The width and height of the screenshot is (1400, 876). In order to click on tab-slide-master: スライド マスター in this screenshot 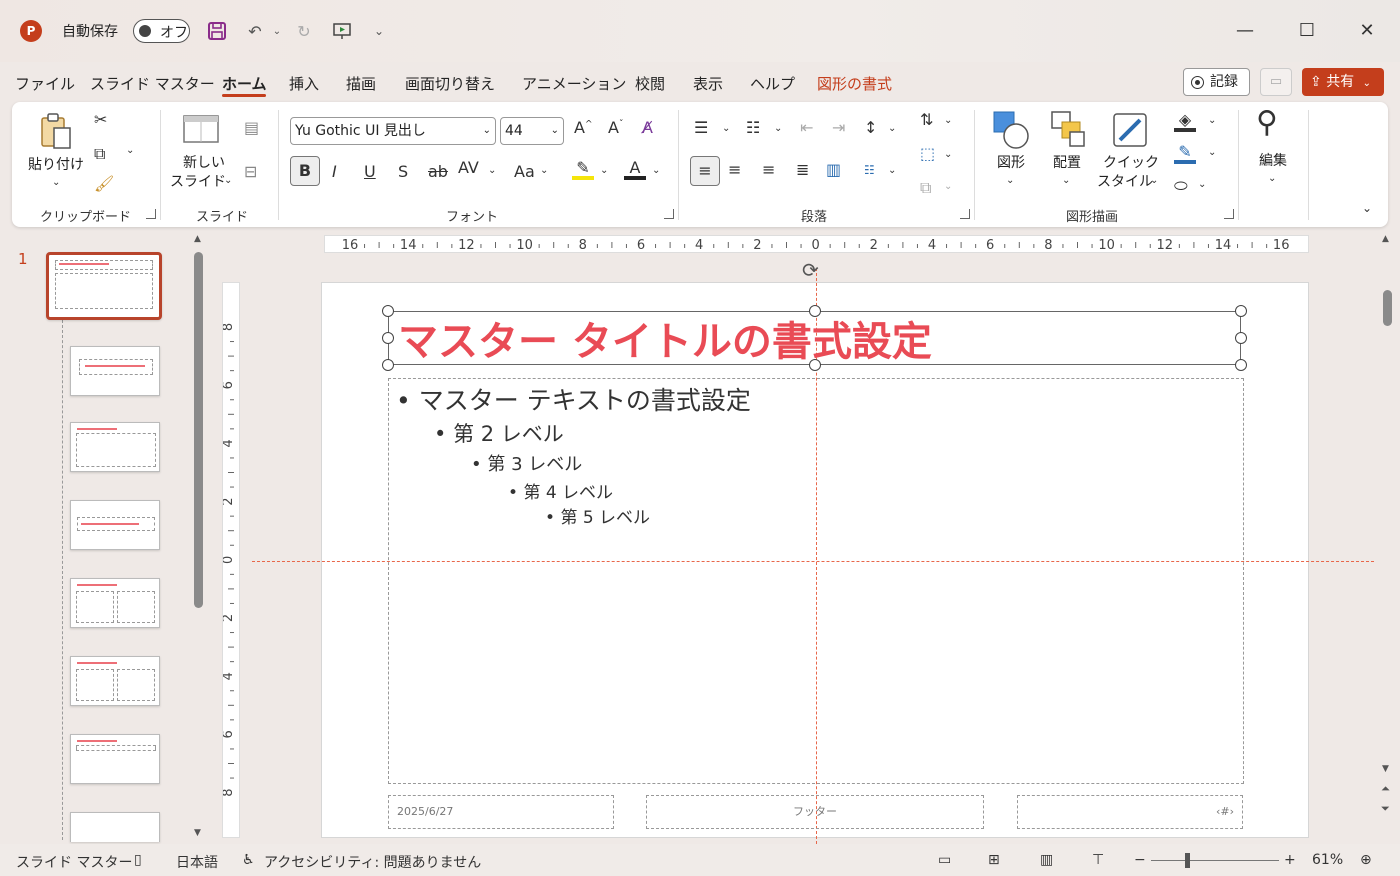, I will do `click(152, 83)`.